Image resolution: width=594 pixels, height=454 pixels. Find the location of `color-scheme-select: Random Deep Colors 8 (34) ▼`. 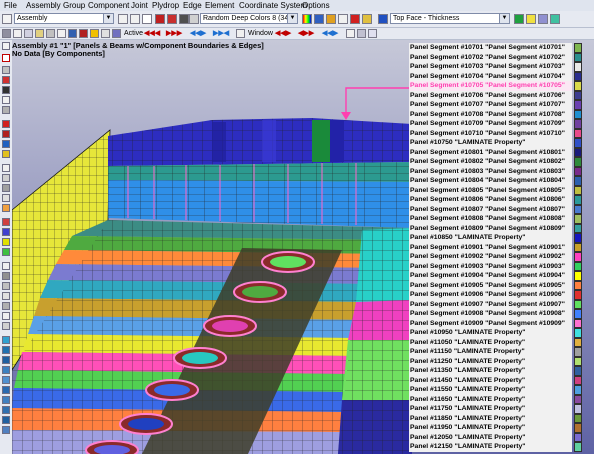

color-scheme-select: Random Deep Colors 8 (34) ▼ is located at coordinates (249, 18).